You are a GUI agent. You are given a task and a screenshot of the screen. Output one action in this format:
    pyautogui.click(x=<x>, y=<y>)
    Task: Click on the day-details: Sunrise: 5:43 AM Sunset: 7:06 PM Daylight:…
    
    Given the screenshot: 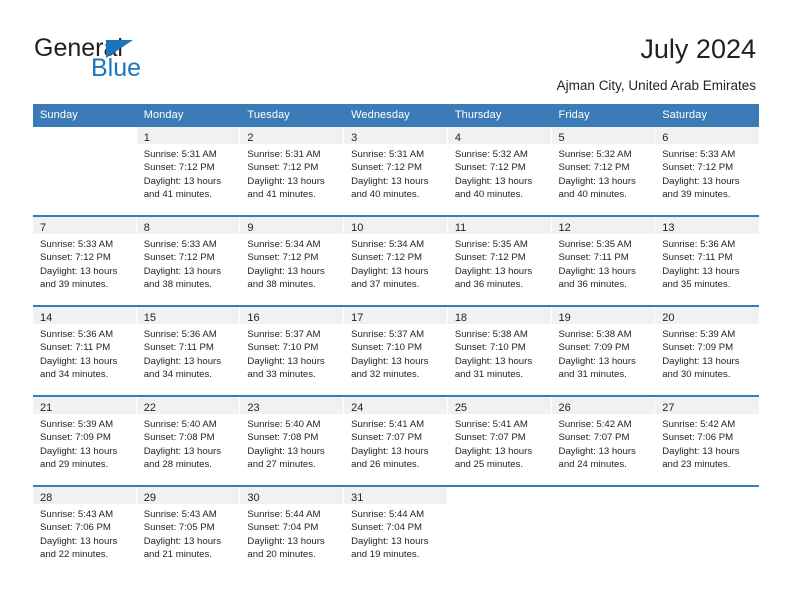 What is the action you would take?
    pyautogui.click(x=84, y=533)
    